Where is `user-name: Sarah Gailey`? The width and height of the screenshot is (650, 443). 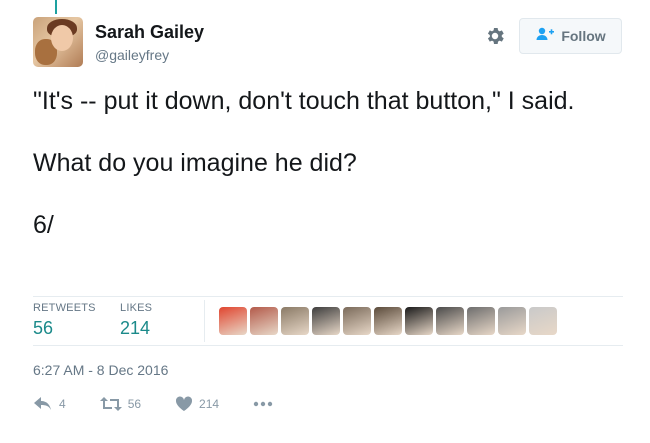
user-name: Sarah Gailey is located at coordinates (149, 32).